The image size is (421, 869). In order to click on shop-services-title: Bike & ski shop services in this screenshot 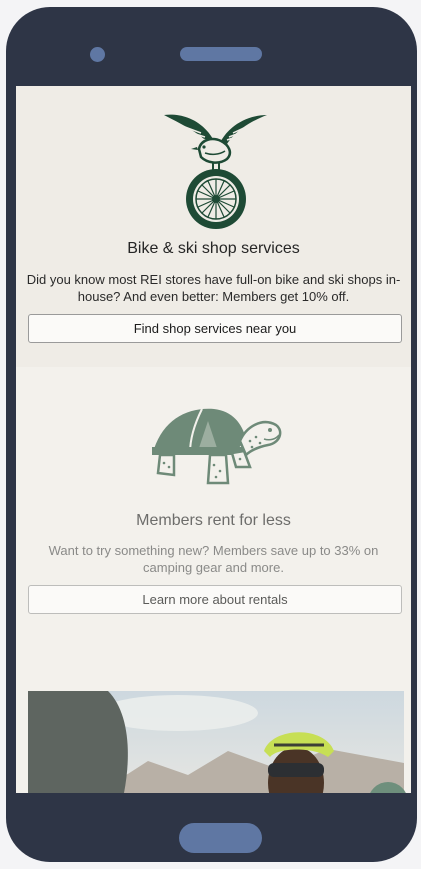, I will do `click(213, 248)`.